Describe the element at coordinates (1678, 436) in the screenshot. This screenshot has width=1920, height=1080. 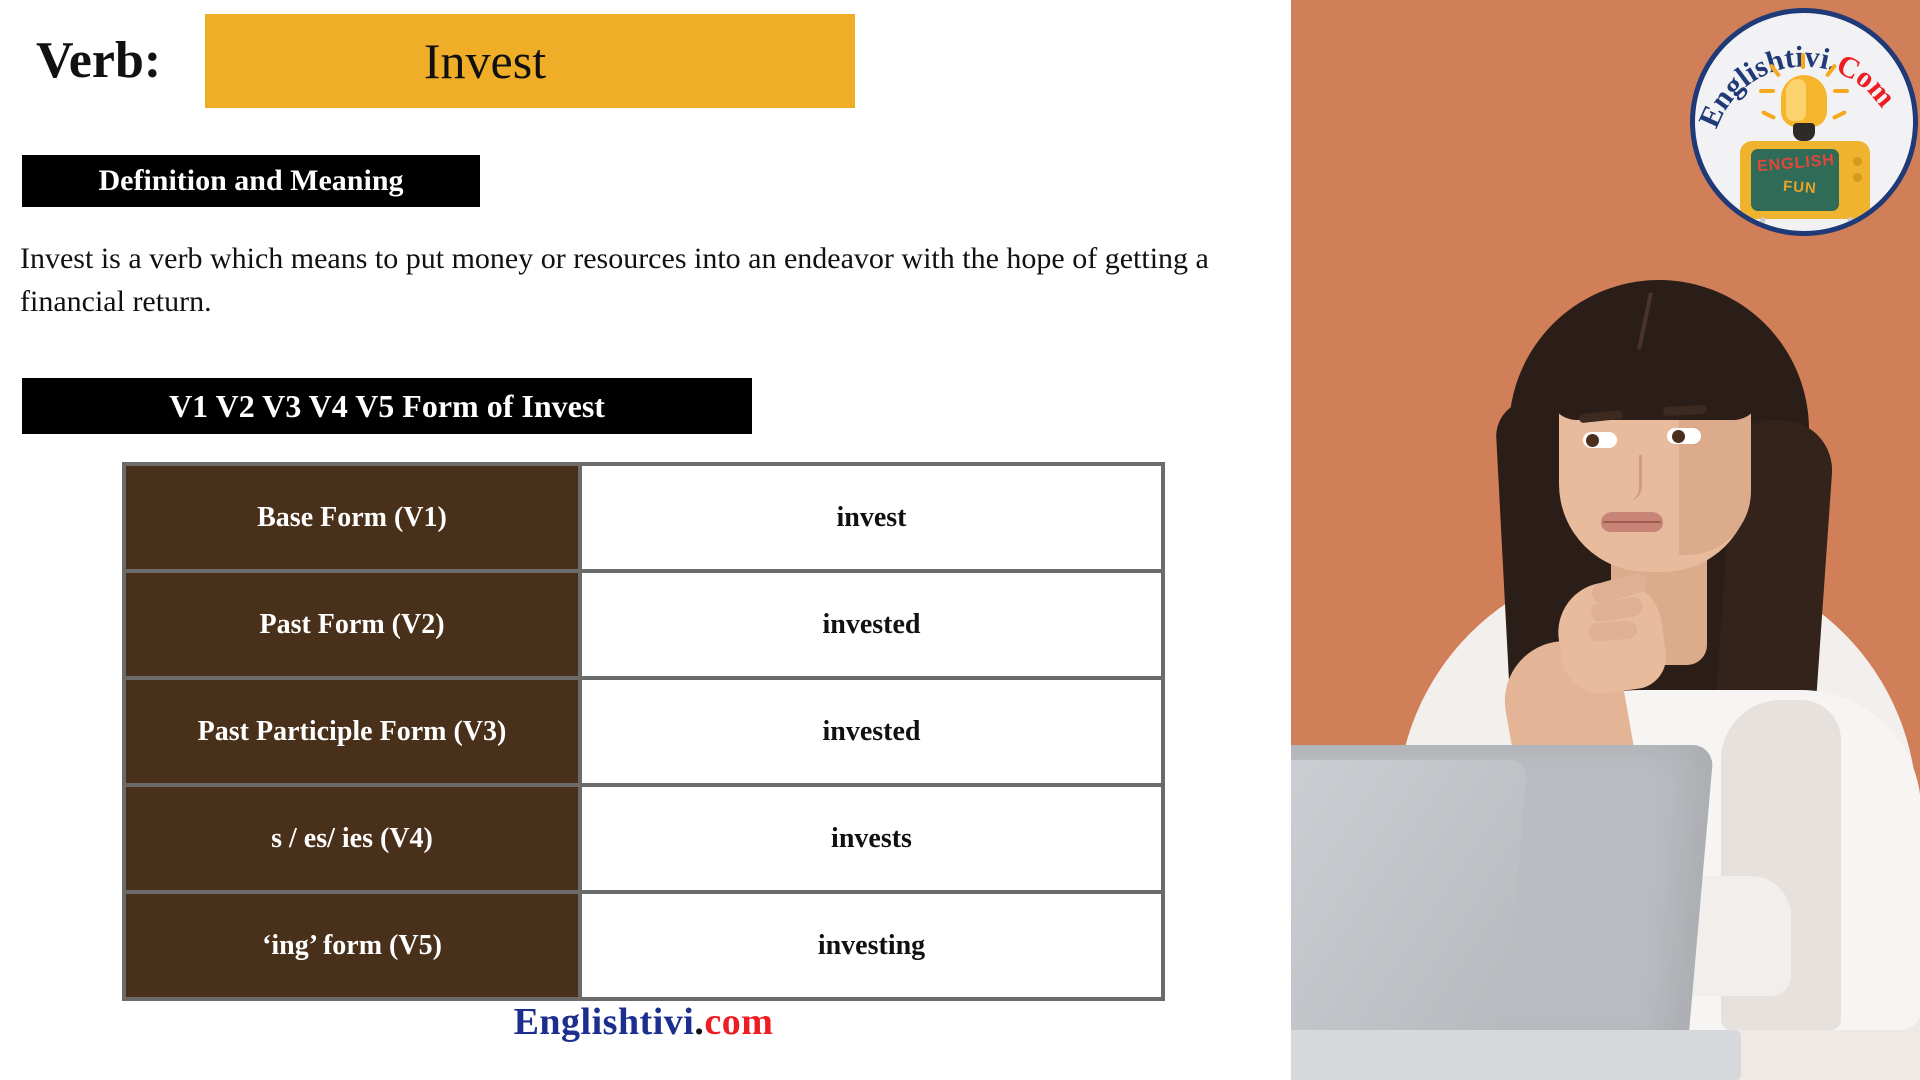
I see `pupil-right` at that location.